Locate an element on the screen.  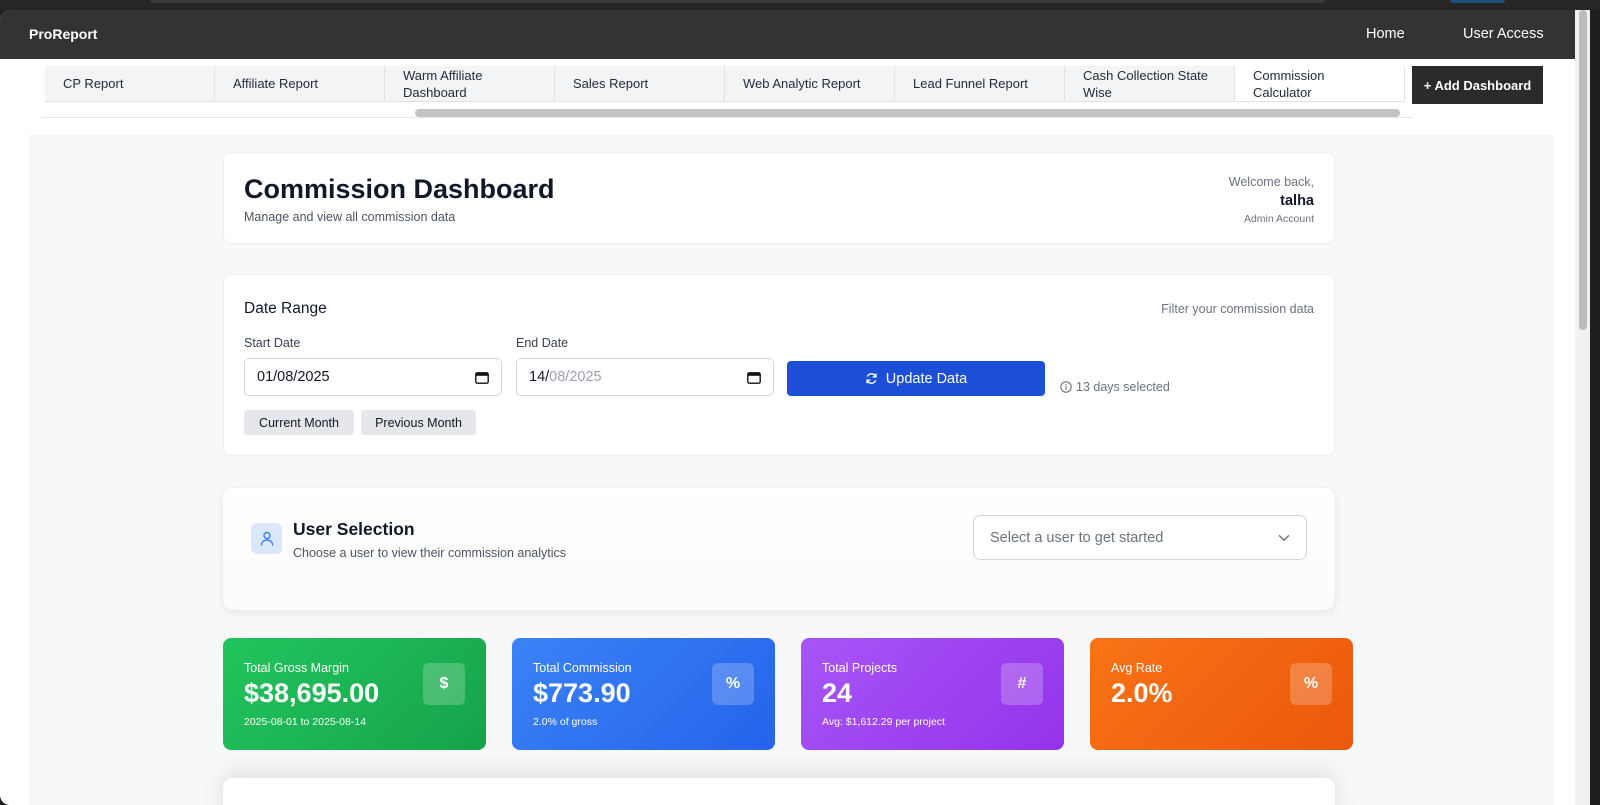
dollar-icon: $ is located at coordinates (444, 684).